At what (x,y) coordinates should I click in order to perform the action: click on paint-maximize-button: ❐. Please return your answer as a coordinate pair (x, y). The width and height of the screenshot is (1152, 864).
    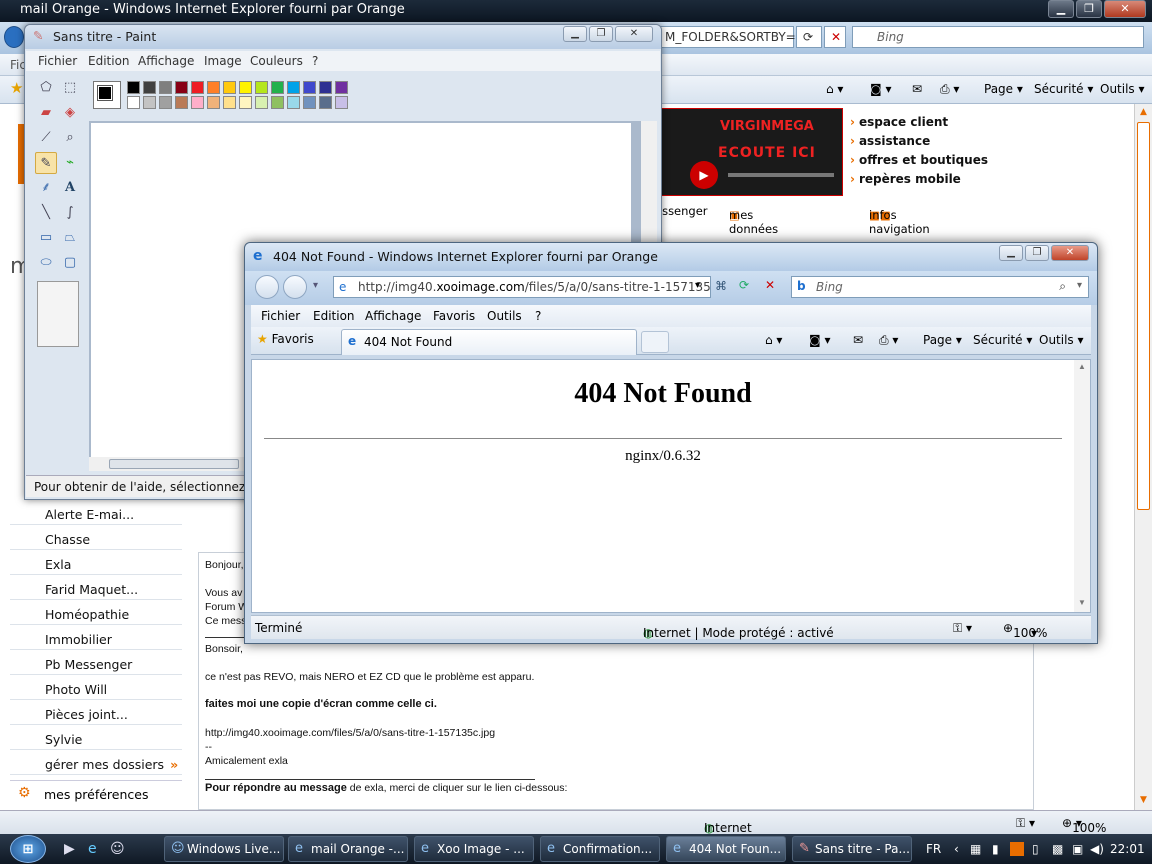
    Looking at the image, I should click on (601, 34).